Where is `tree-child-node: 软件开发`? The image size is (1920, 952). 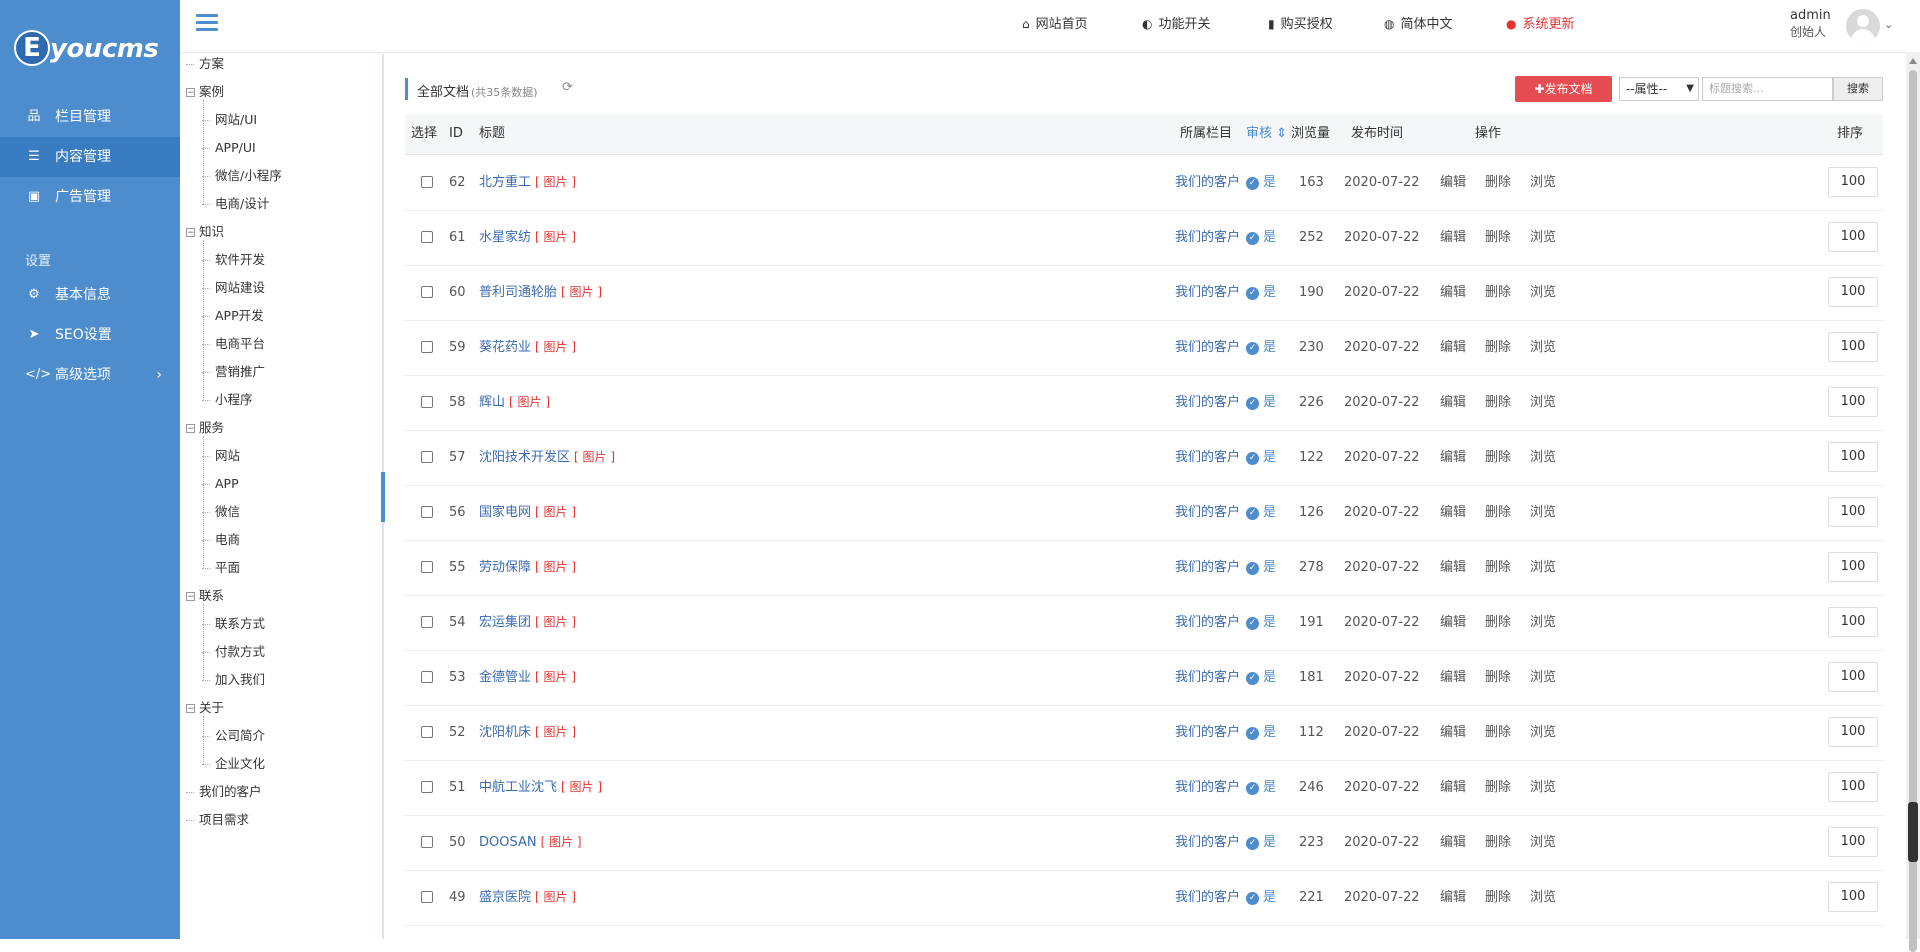
tree-child-node: 软件开发 is located at coordinates (233, 260).